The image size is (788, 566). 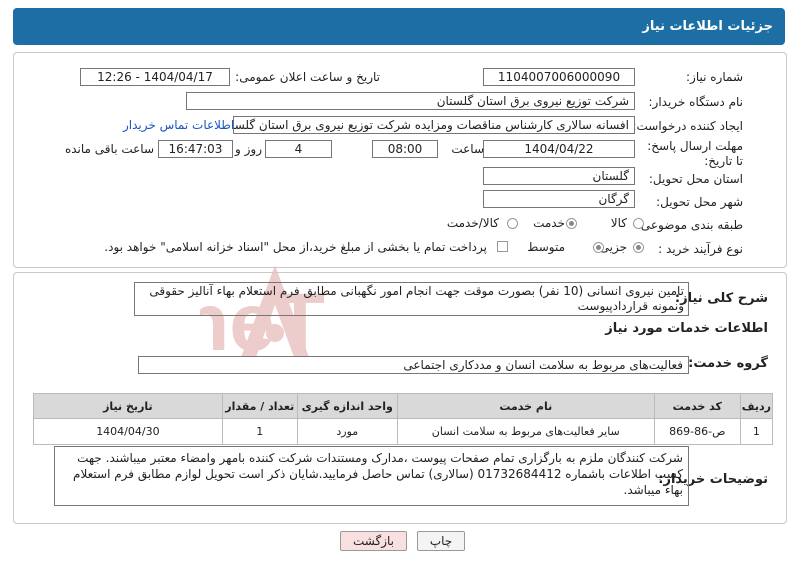 What do you see at coordinates (347, 431) in the screenshot?
I see `unit-cell: مورد` at bounding box center [347, 431].